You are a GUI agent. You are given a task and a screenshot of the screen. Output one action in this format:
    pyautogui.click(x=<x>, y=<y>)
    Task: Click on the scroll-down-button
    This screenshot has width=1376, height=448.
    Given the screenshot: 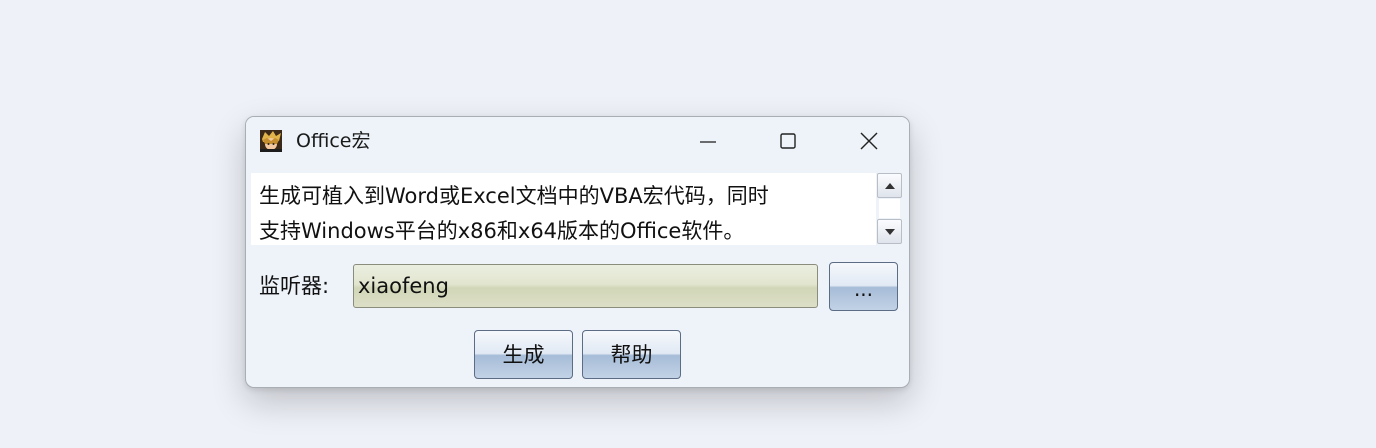 What is the action you would take?
    pyautogui.click(x=889, y=231)
    